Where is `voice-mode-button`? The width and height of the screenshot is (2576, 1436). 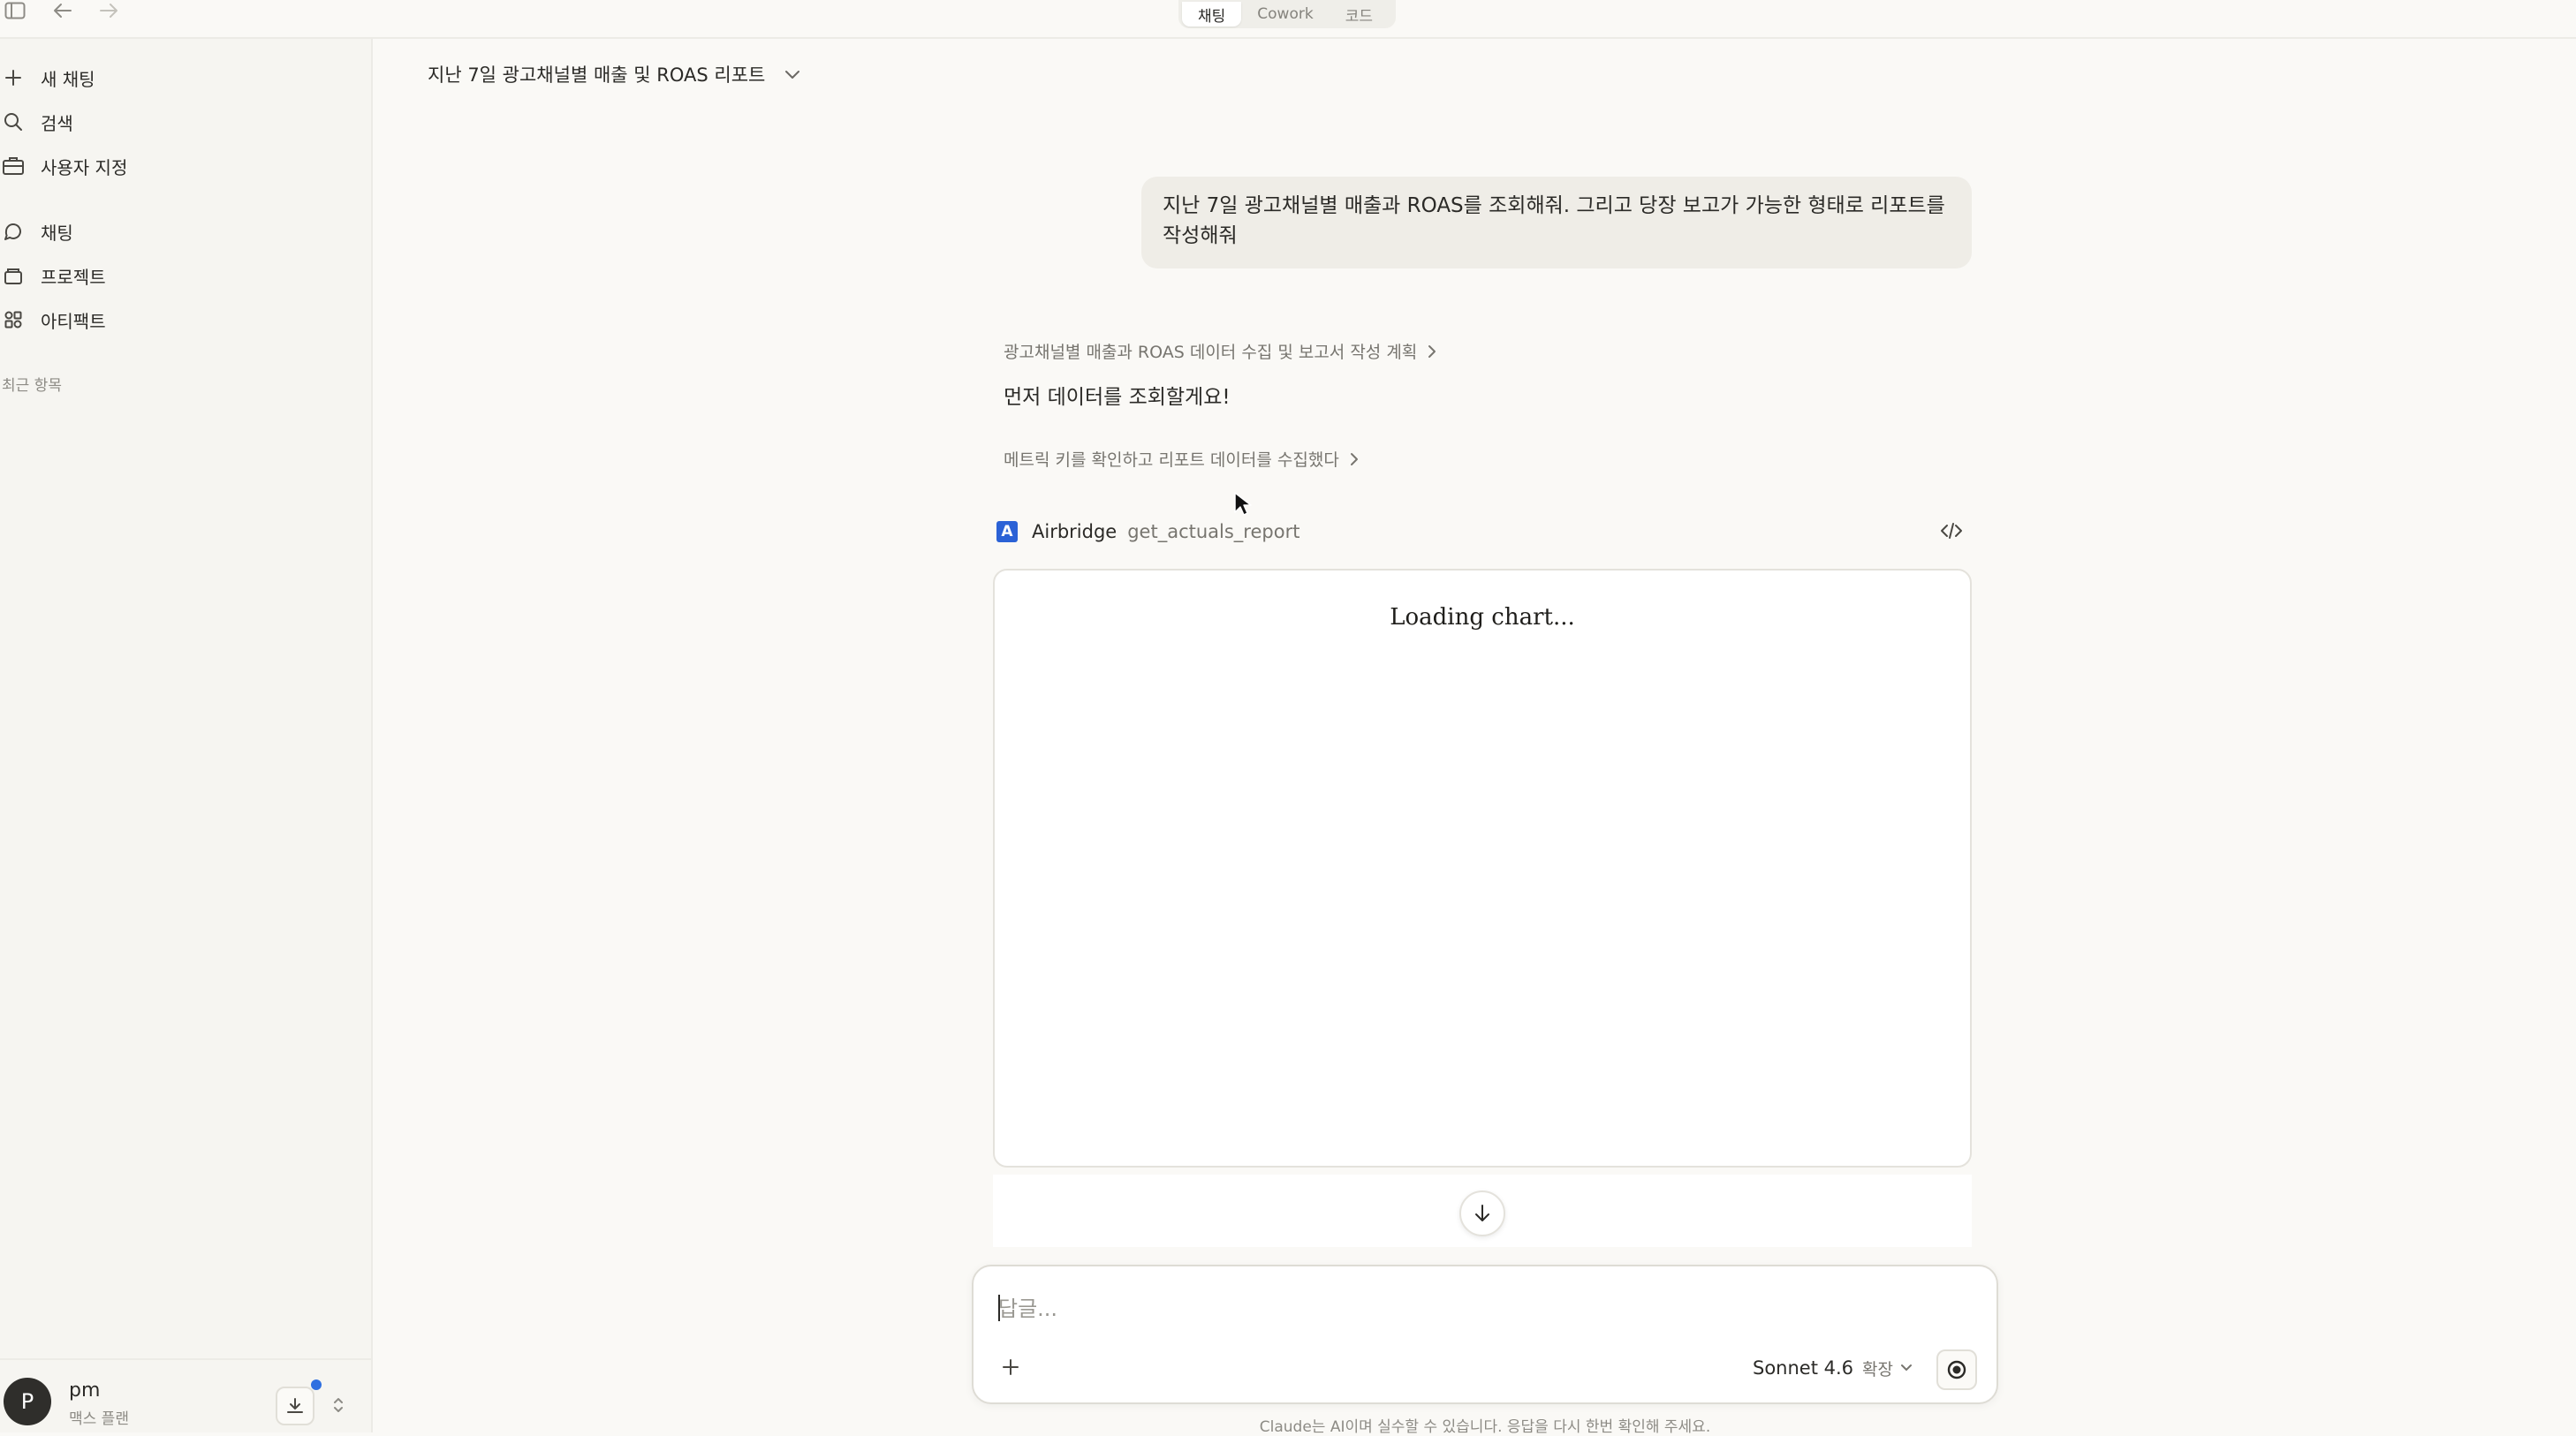 voice-mode-button is located at coordinates (1956, 1369).